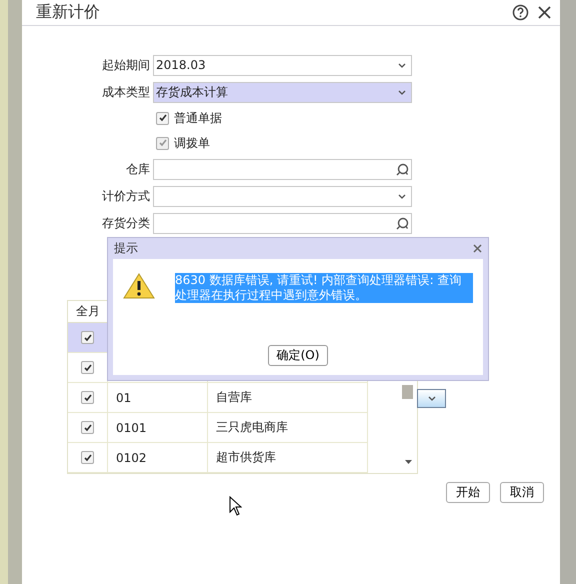 This screenshot has width=576, height=584. What do you see at coordinates (282, 92) in the screenshot?
I see `select-field: 存货成本计算` at bounding box center [282, 92].